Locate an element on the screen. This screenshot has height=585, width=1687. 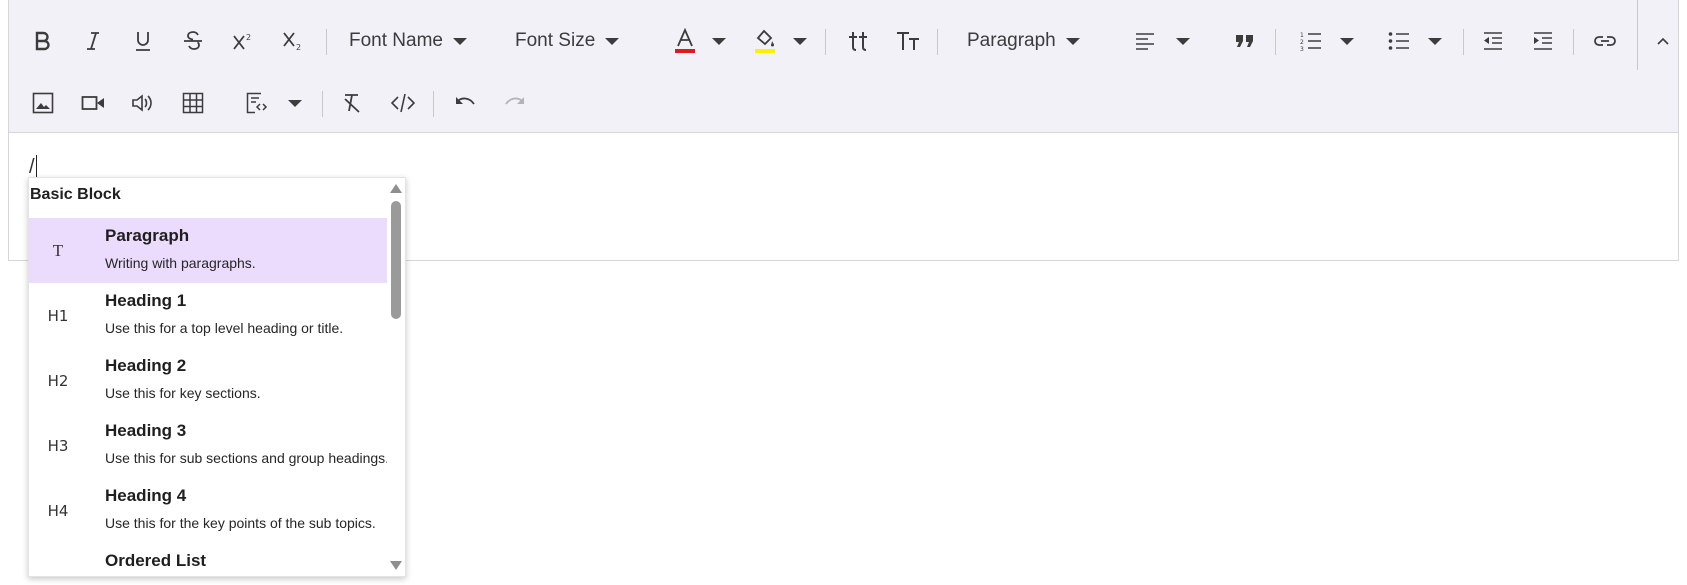
code-block-dropdown is located at coordinates (295, 103).